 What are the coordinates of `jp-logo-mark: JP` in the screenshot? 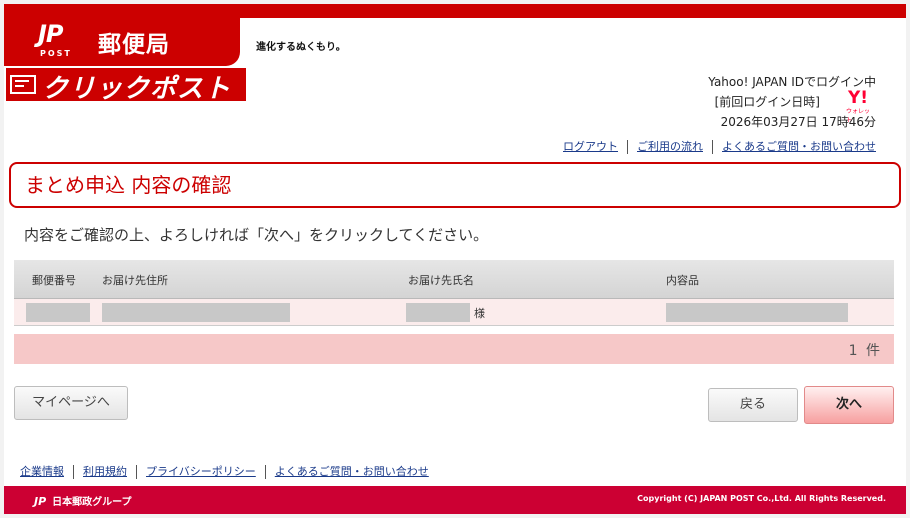 It's located at (51, 34).